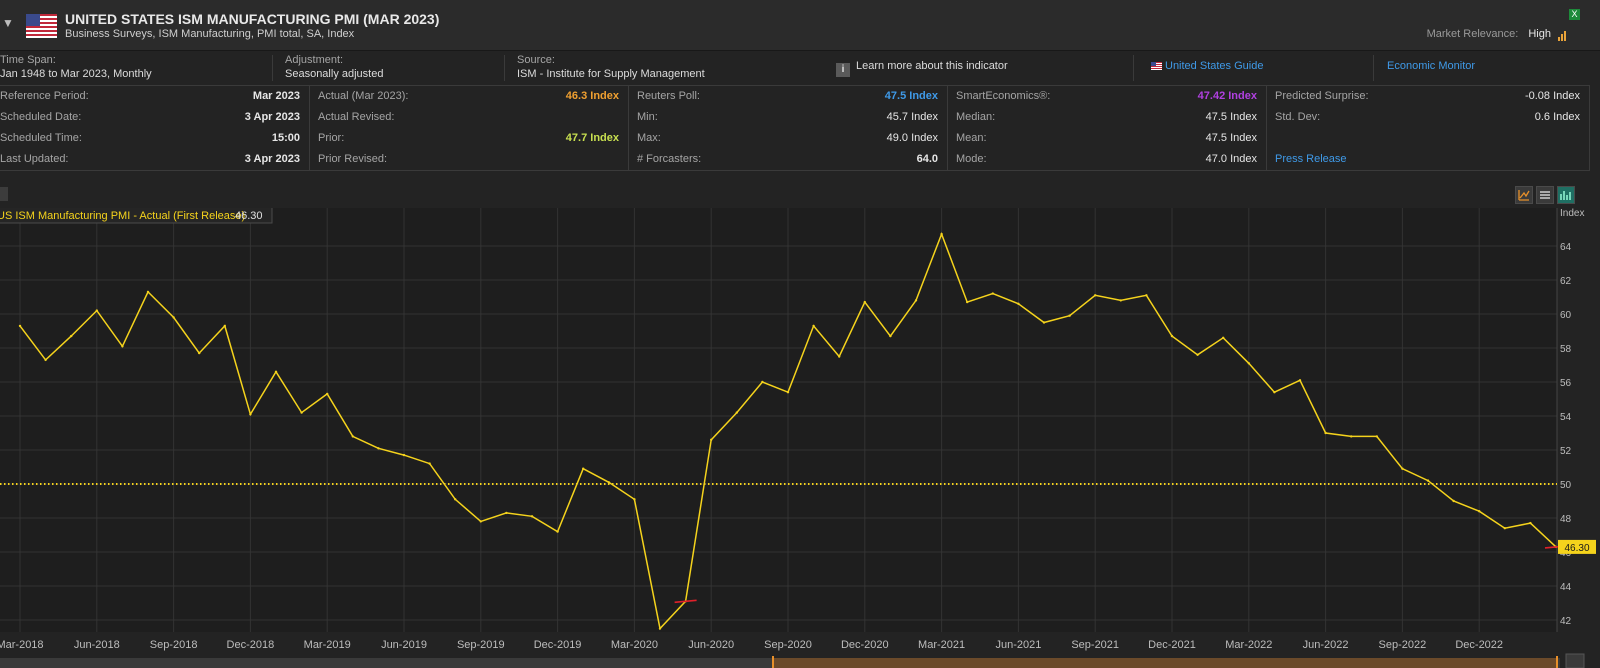 This screenshot has width=1600, height=668. What do you see at coordinates (4, 194) in the screenshot?
I see `panel-toggle-icon` at bounding box center [4, 194].